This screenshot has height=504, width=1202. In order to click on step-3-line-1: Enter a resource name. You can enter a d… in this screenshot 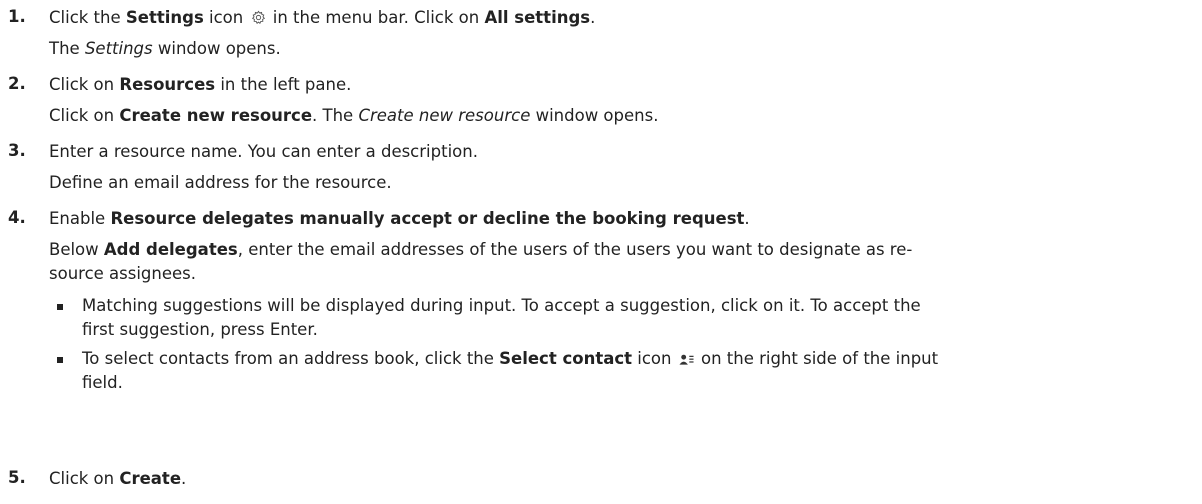, I will do `click(263, 151)`.